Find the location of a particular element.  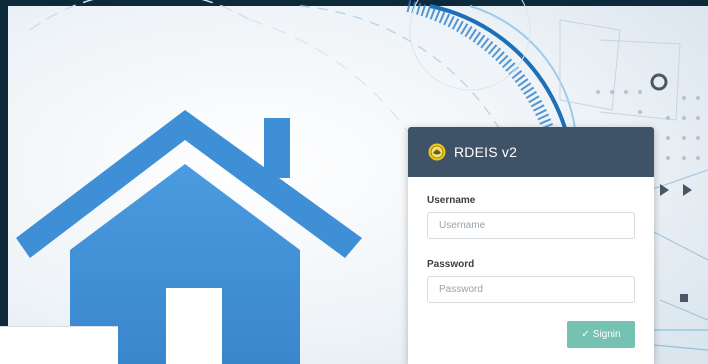

check-icon: ✓ is located at coordinates (585, 334).